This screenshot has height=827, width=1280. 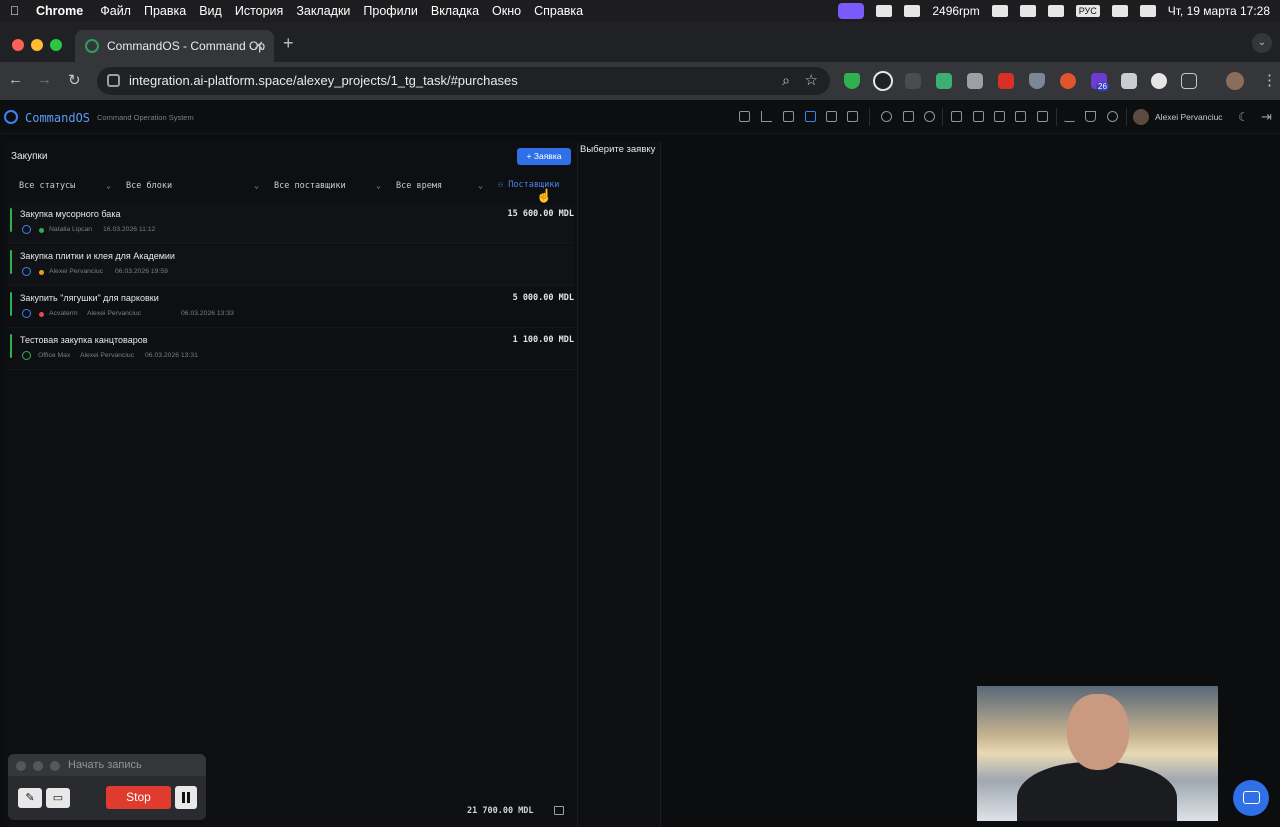 What do you see at coordinates (455, 11) in the screenshot?
I see `menu-tab: Вкладка` at bounding box center [455, 11].